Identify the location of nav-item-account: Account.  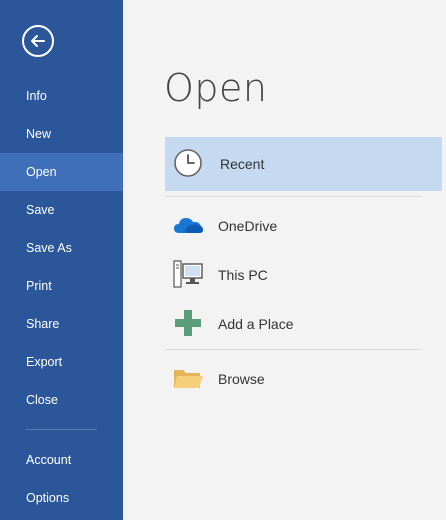
(61, 460).